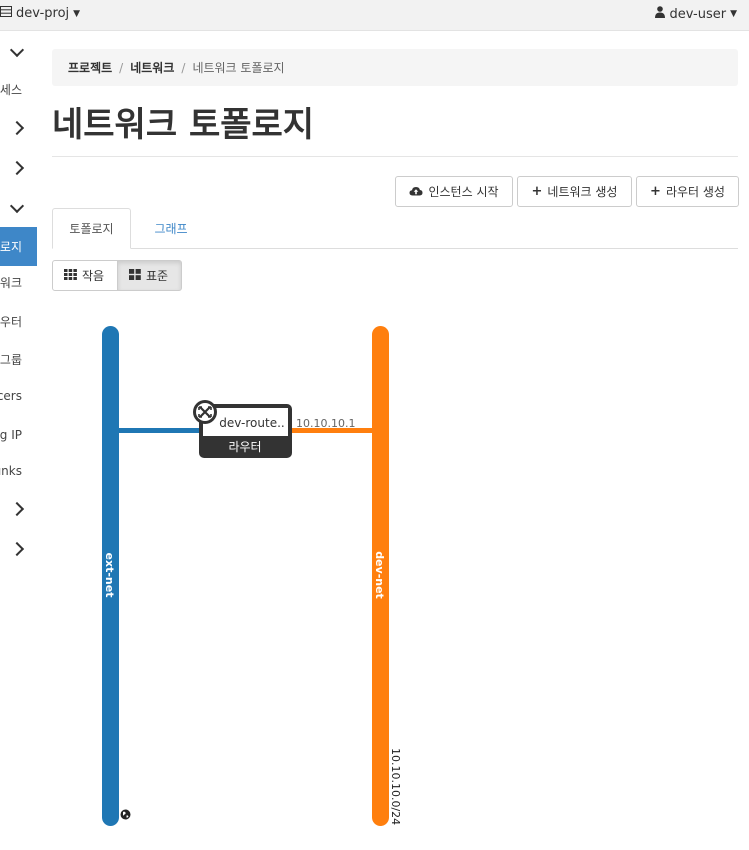 Image resolution: width=749 pixels, height=850 pixels. I want to click on network-dev-net: dev-net, so click(380, 576).